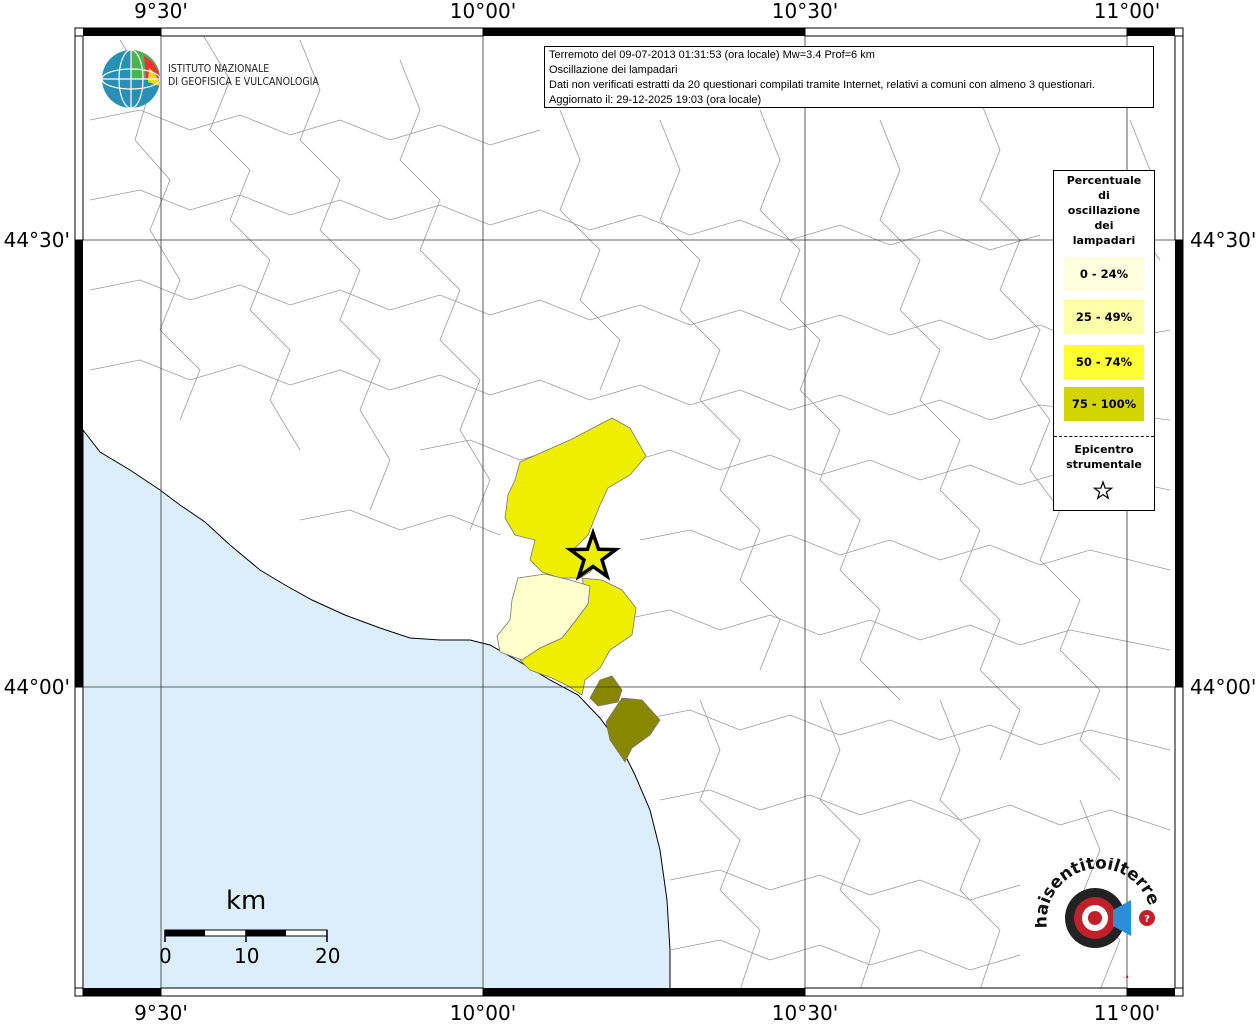 This screenshot has height=1024, width=1256. I want to click on scale-unit-label: km, so click(246, 901).